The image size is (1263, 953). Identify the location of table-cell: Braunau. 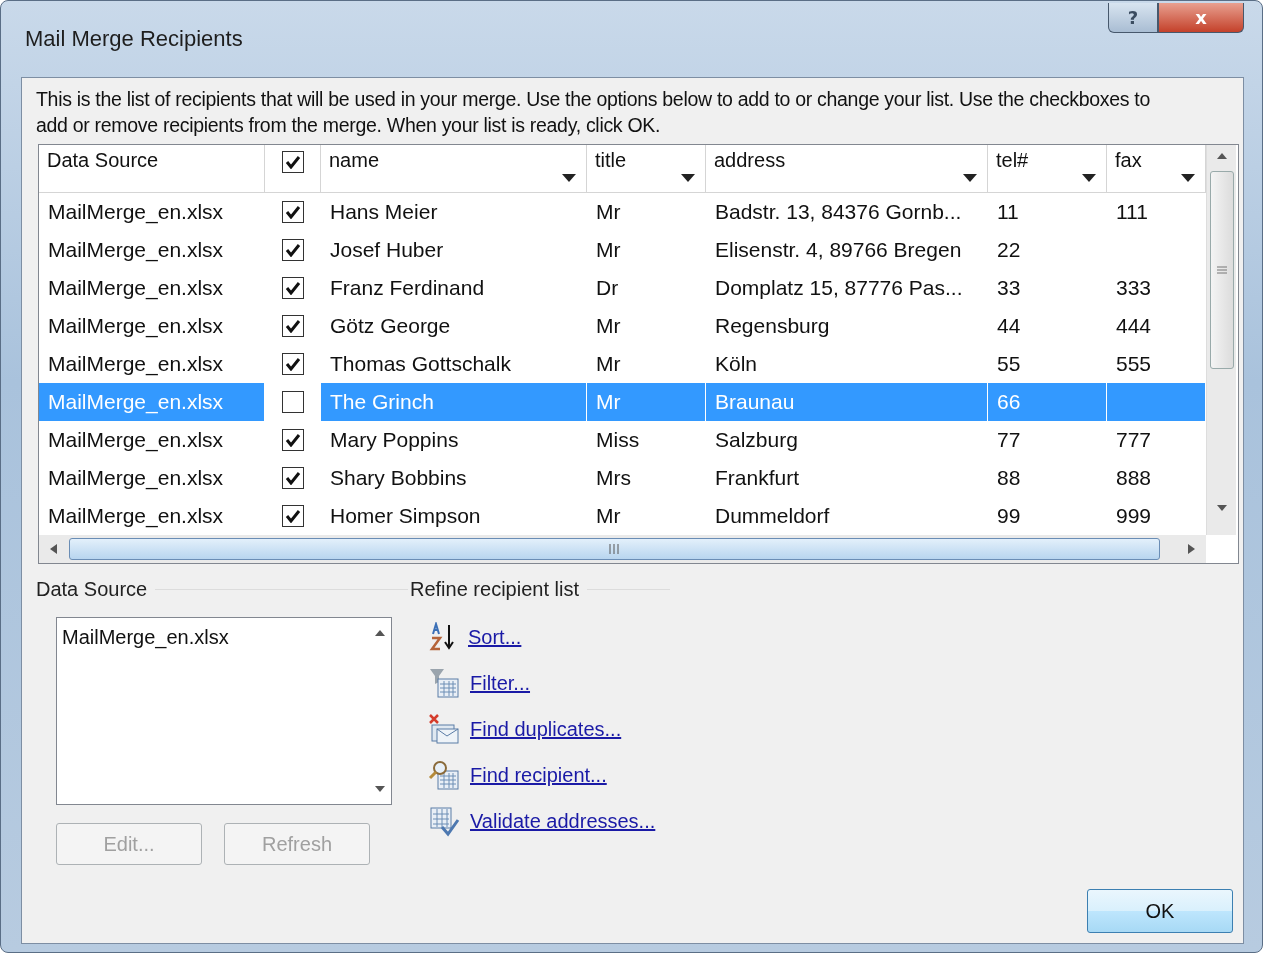
(847, 402).